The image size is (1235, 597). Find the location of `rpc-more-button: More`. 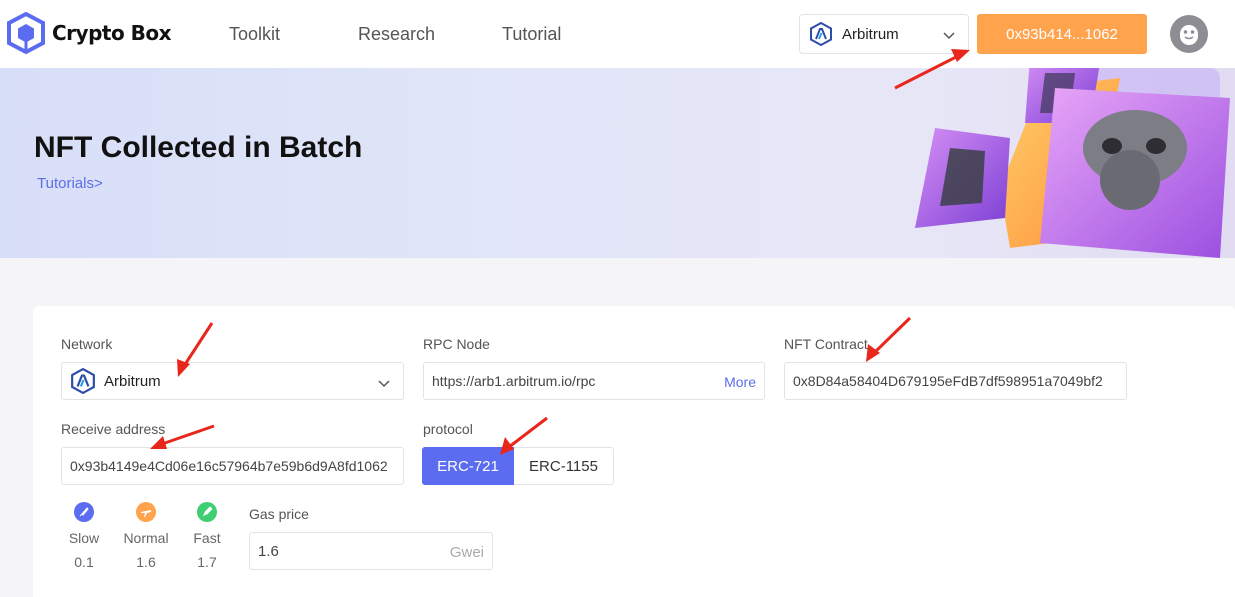

rpc-more-button: More is located at coordinates (740, 382).